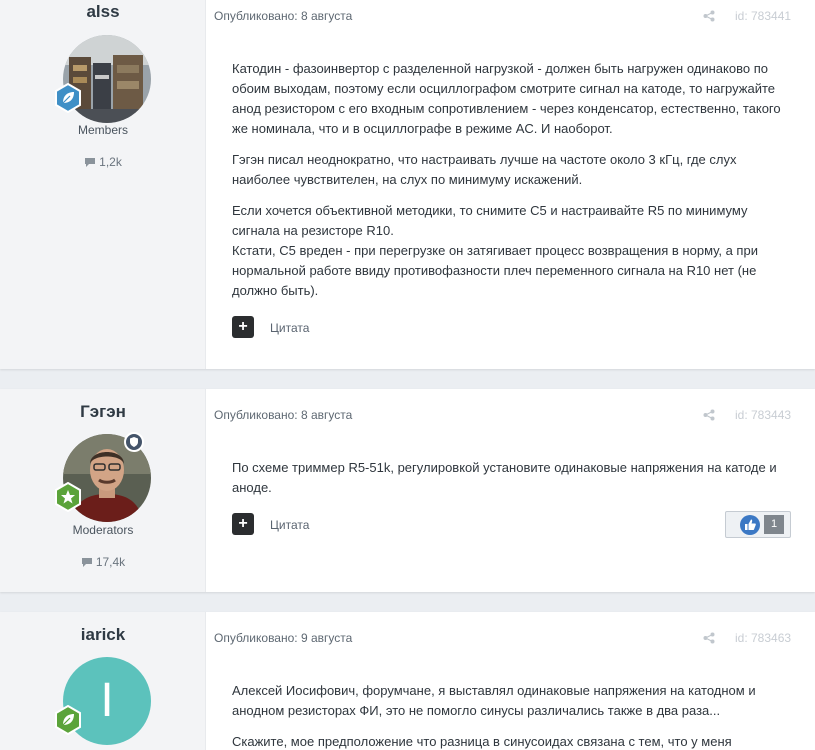 The width and height of the screenshot is (815, 750). What do you see at coordinates (103, 681) in the screenshot?
I see `author-panel: iarick I` at bounding box center [103, 681].